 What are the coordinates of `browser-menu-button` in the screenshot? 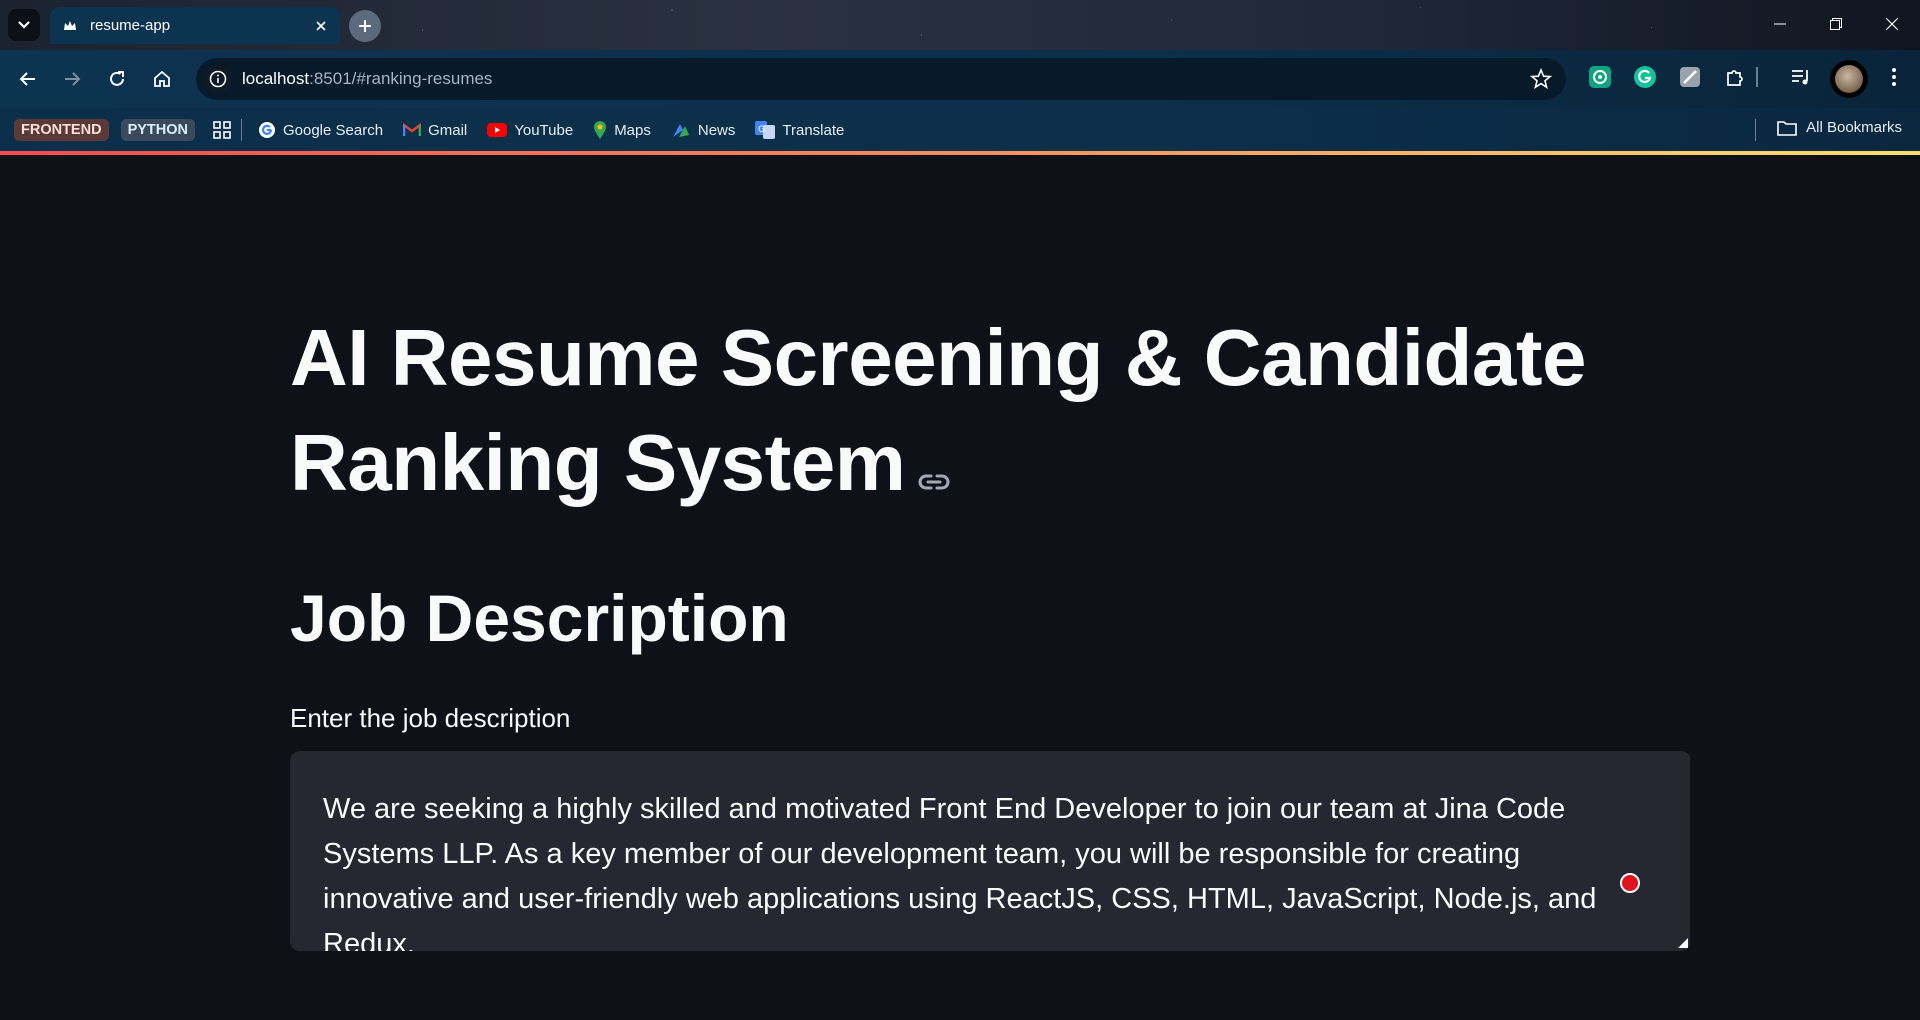 It's located at (1894, 77).